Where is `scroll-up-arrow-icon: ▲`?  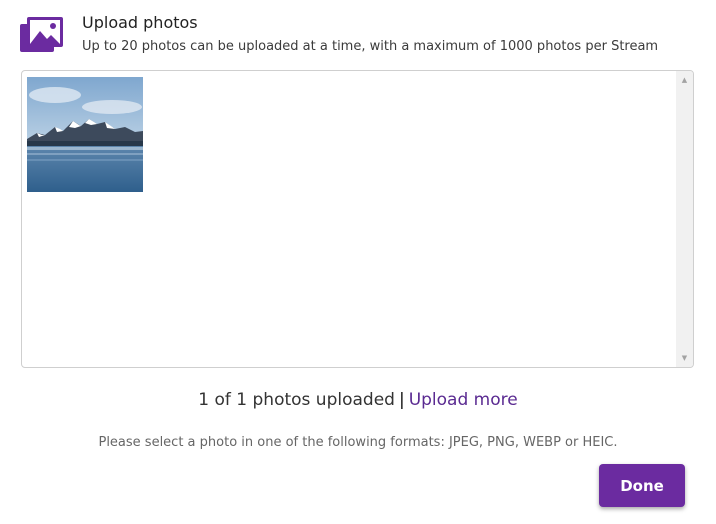 scroll-up-arrow-icon: ▲ is located at coordinates (684, 80).